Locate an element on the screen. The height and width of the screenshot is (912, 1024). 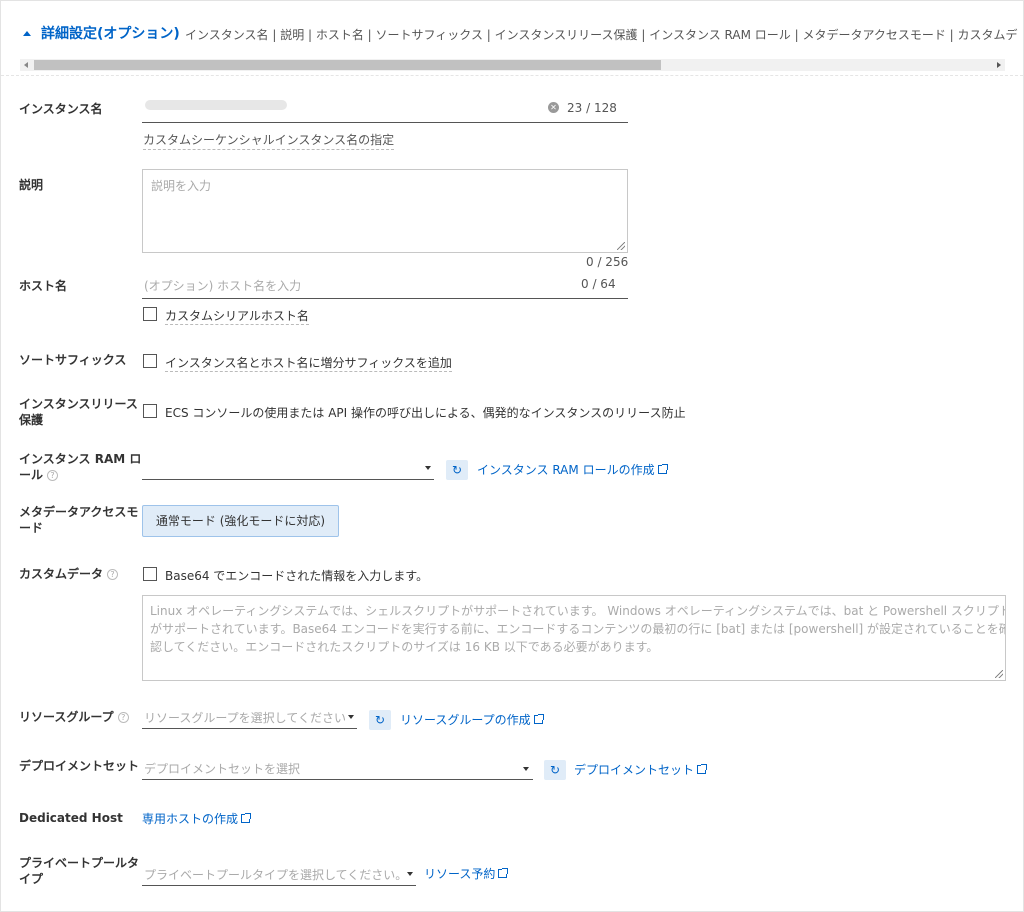
metadata-mode-label: メタデータアクセスモ ード is located at coordinates (78, 520).